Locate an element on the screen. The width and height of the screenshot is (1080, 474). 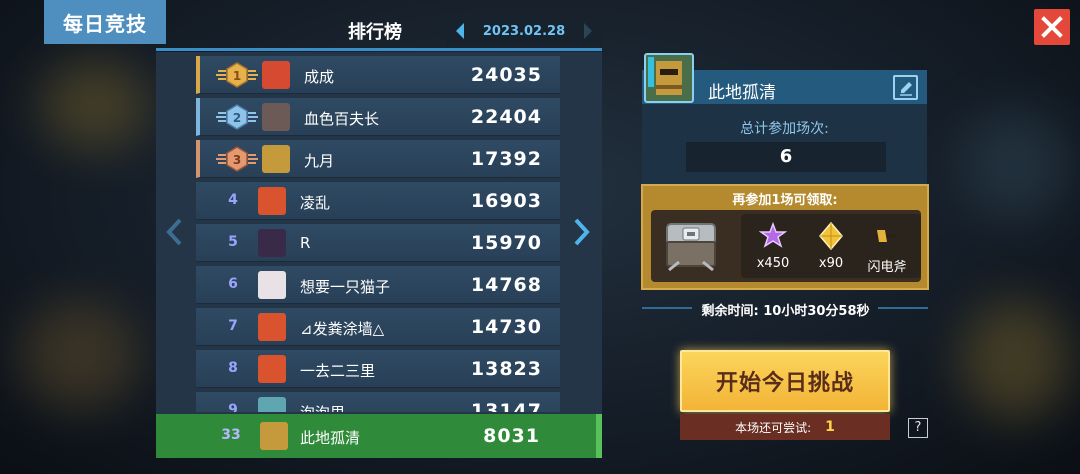
player-score: 8031 is located at coordinates (511, 436).